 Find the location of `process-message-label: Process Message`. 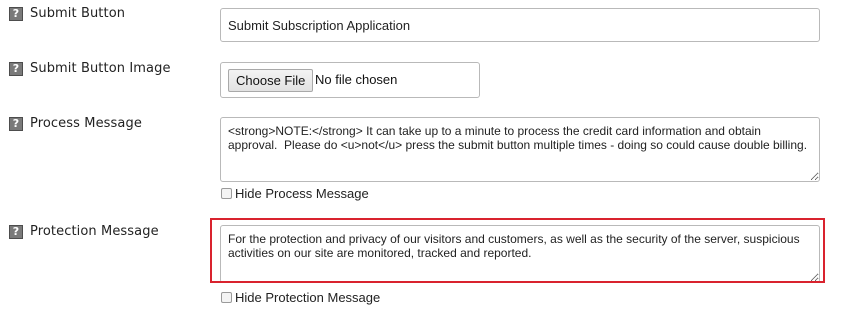

process-message-label: Process Message is located at coordinates (86, 123).